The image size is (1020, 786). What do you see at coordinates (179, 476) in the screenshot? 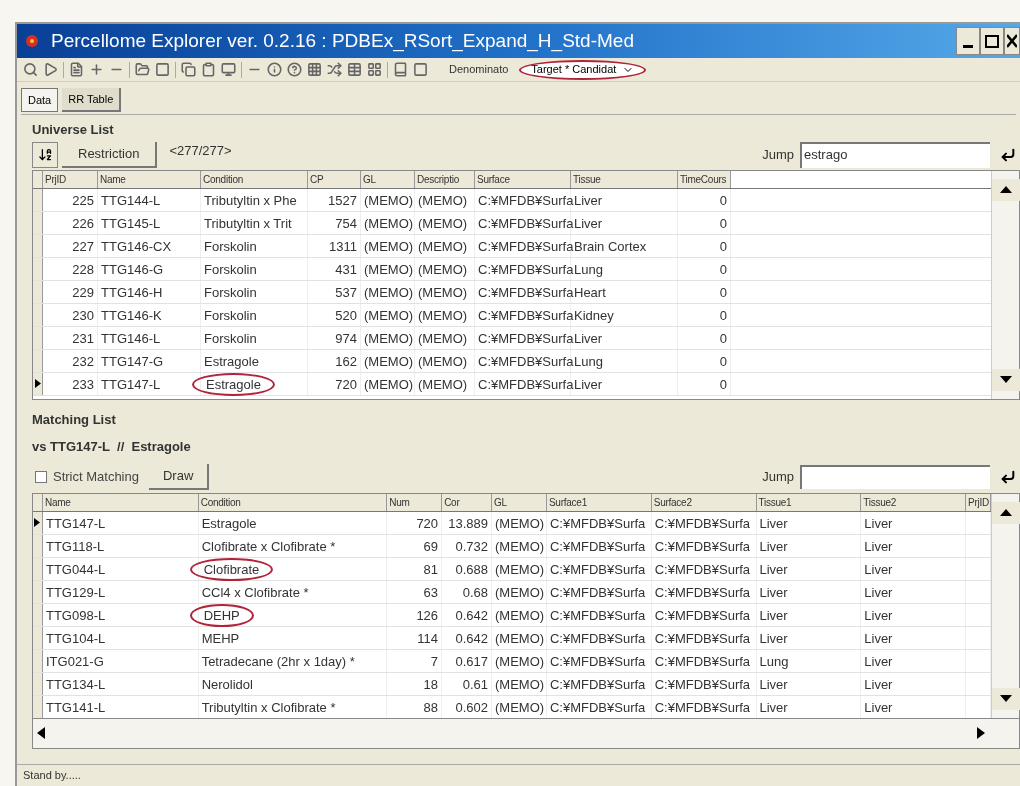
I see `draw-button: Draw` at bounding box center [179, 476].